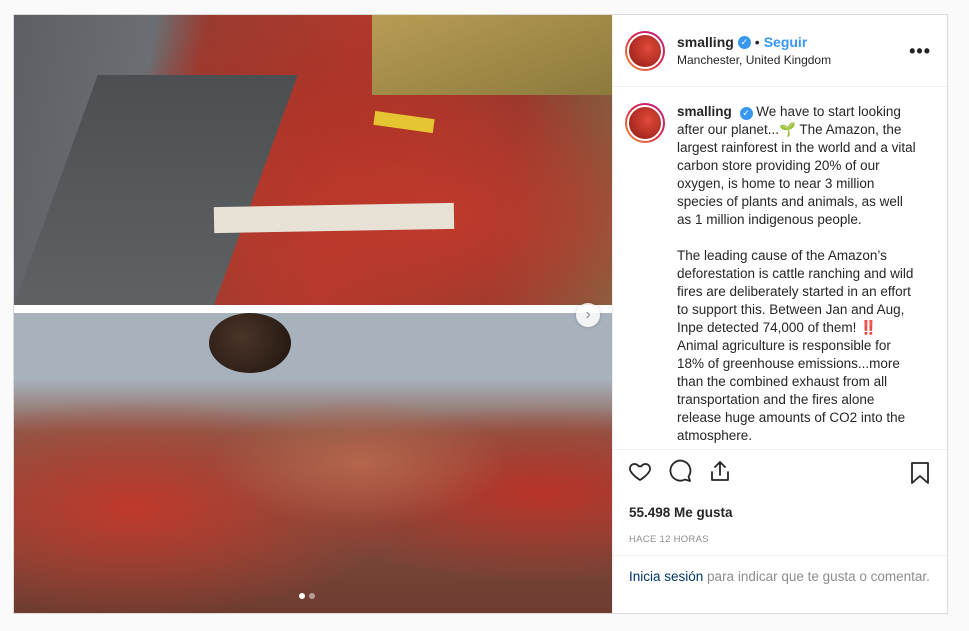 This screenshot has width=969, height=631. I want to click on maraca-object, so click(250, 343).